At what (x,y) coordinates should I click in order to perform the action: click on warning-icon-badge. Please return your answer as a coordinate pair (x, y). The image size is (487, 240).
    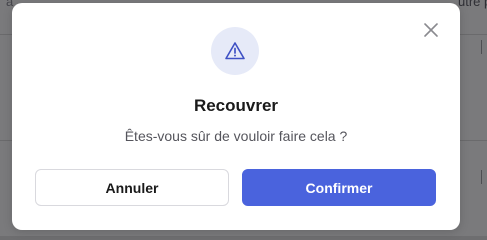
    Looking at the image, I should click on (235, 51).